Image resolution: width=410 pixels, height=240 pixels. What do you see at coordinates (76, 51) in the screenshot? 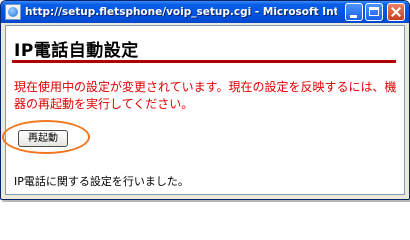
I see `page-title: IP電話自動設定` at bounding box center [76, 51].